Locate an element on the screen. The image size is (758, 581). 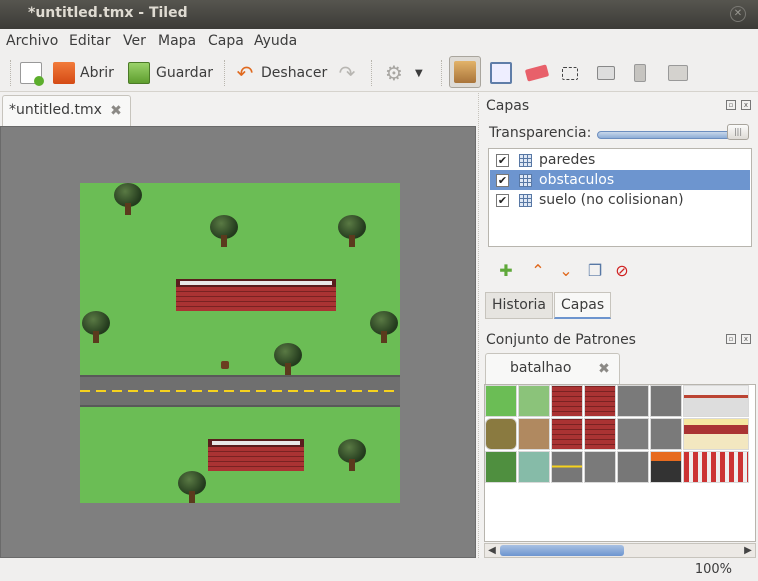
redo-button: ↷ is located at coordinates (347, 73).